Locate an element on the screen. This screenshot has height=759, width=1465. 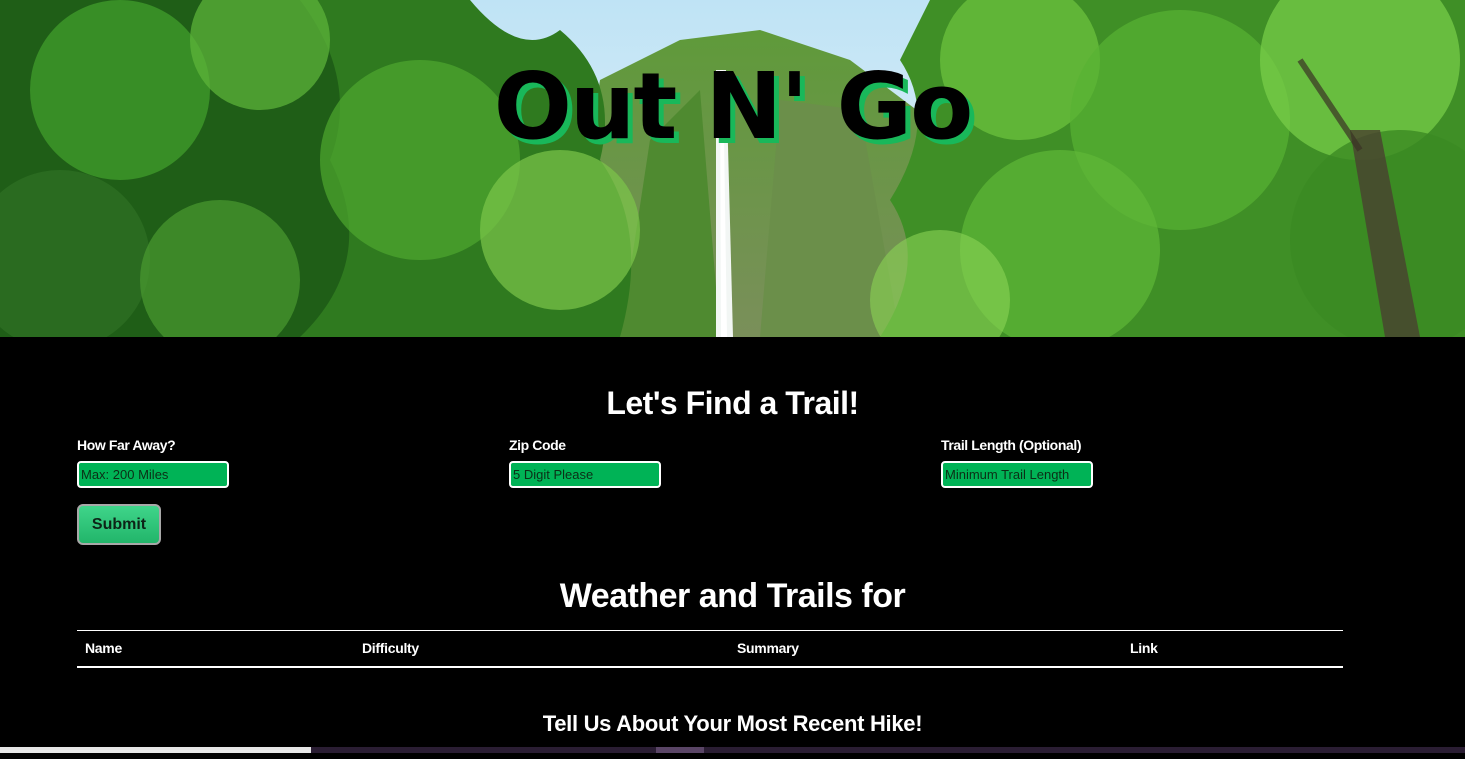
find-trail-heading: Let's Find a Trail! is located at coordinates (732, 403).